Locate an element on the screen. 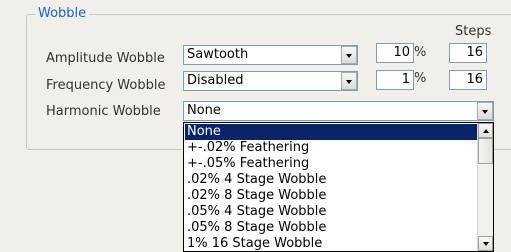 The width and height of the screenshot is (511, 252). amplitude-steps-input: 16 is located at coordinates (468, 53).